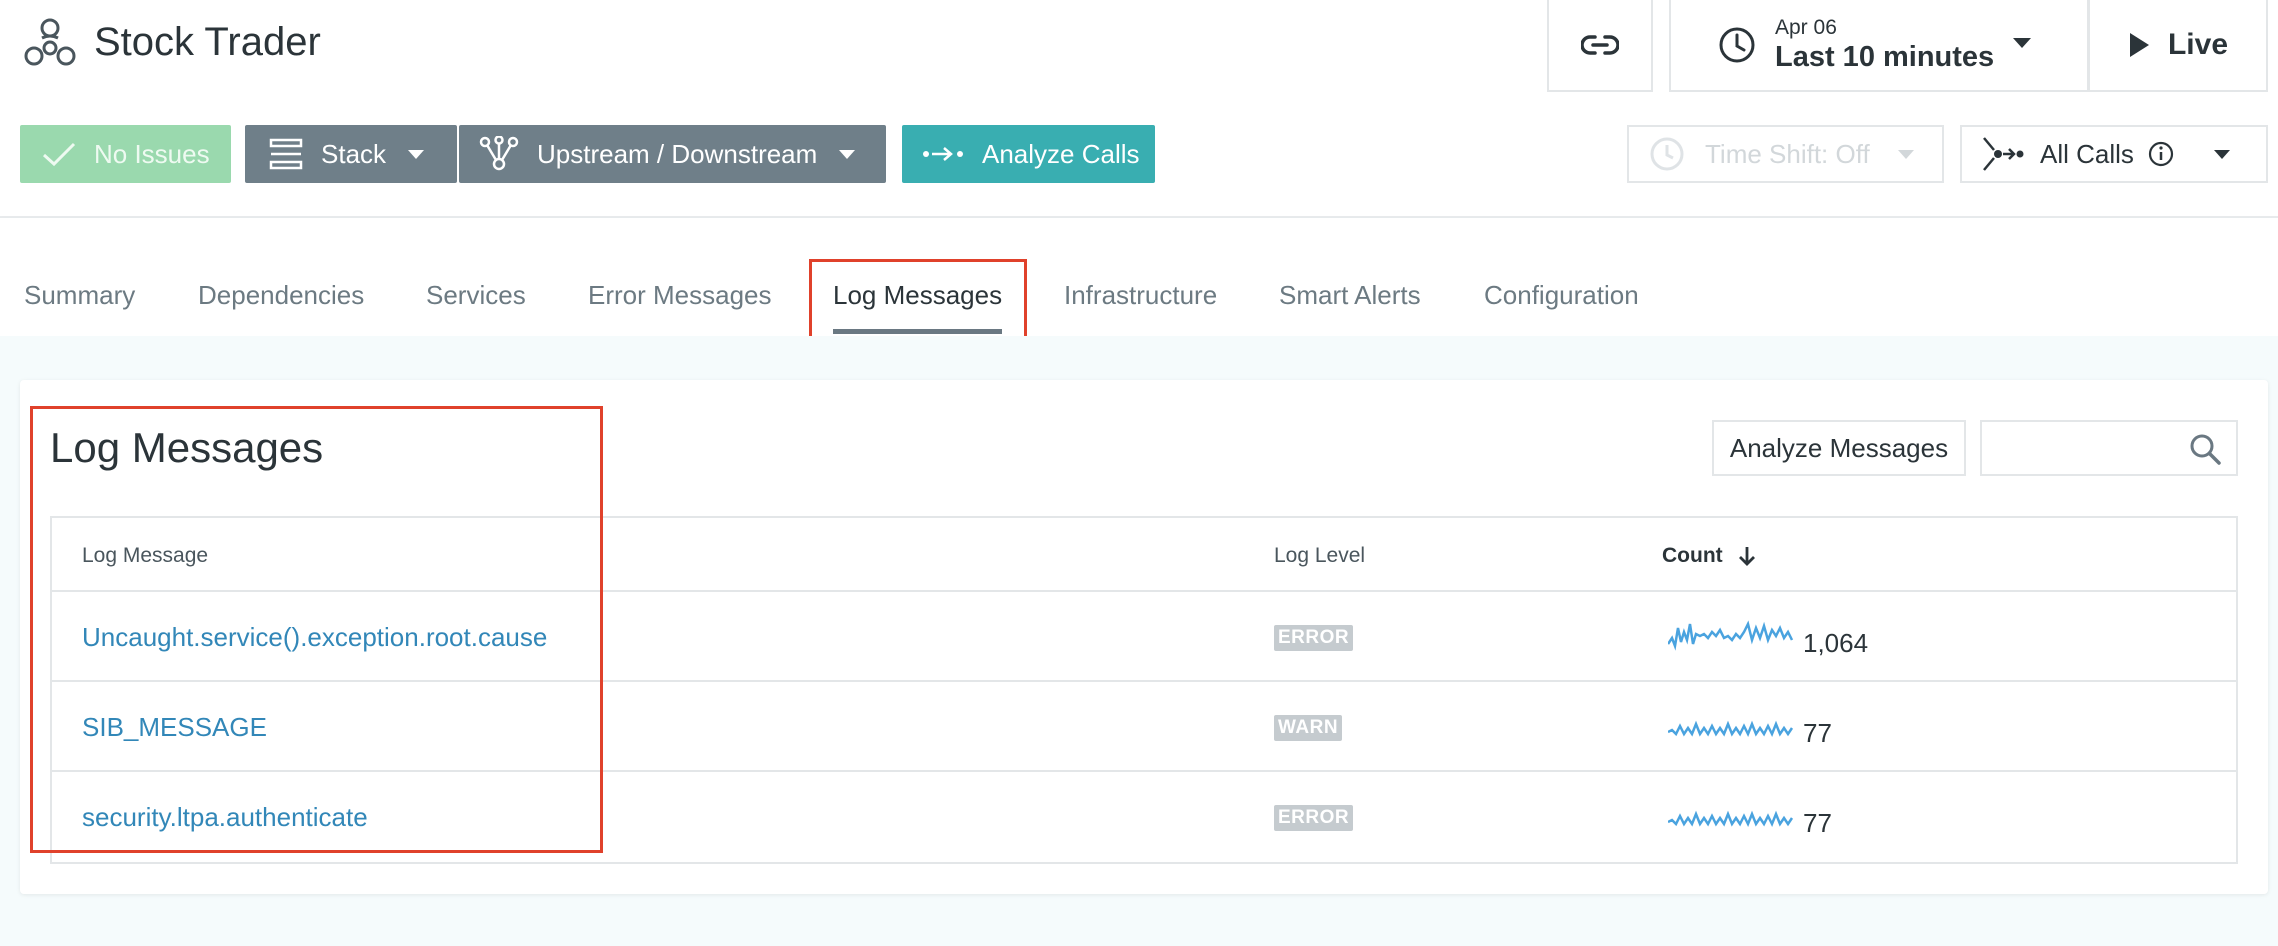  I want to click on stack-label: Stack, so click(354, 153).